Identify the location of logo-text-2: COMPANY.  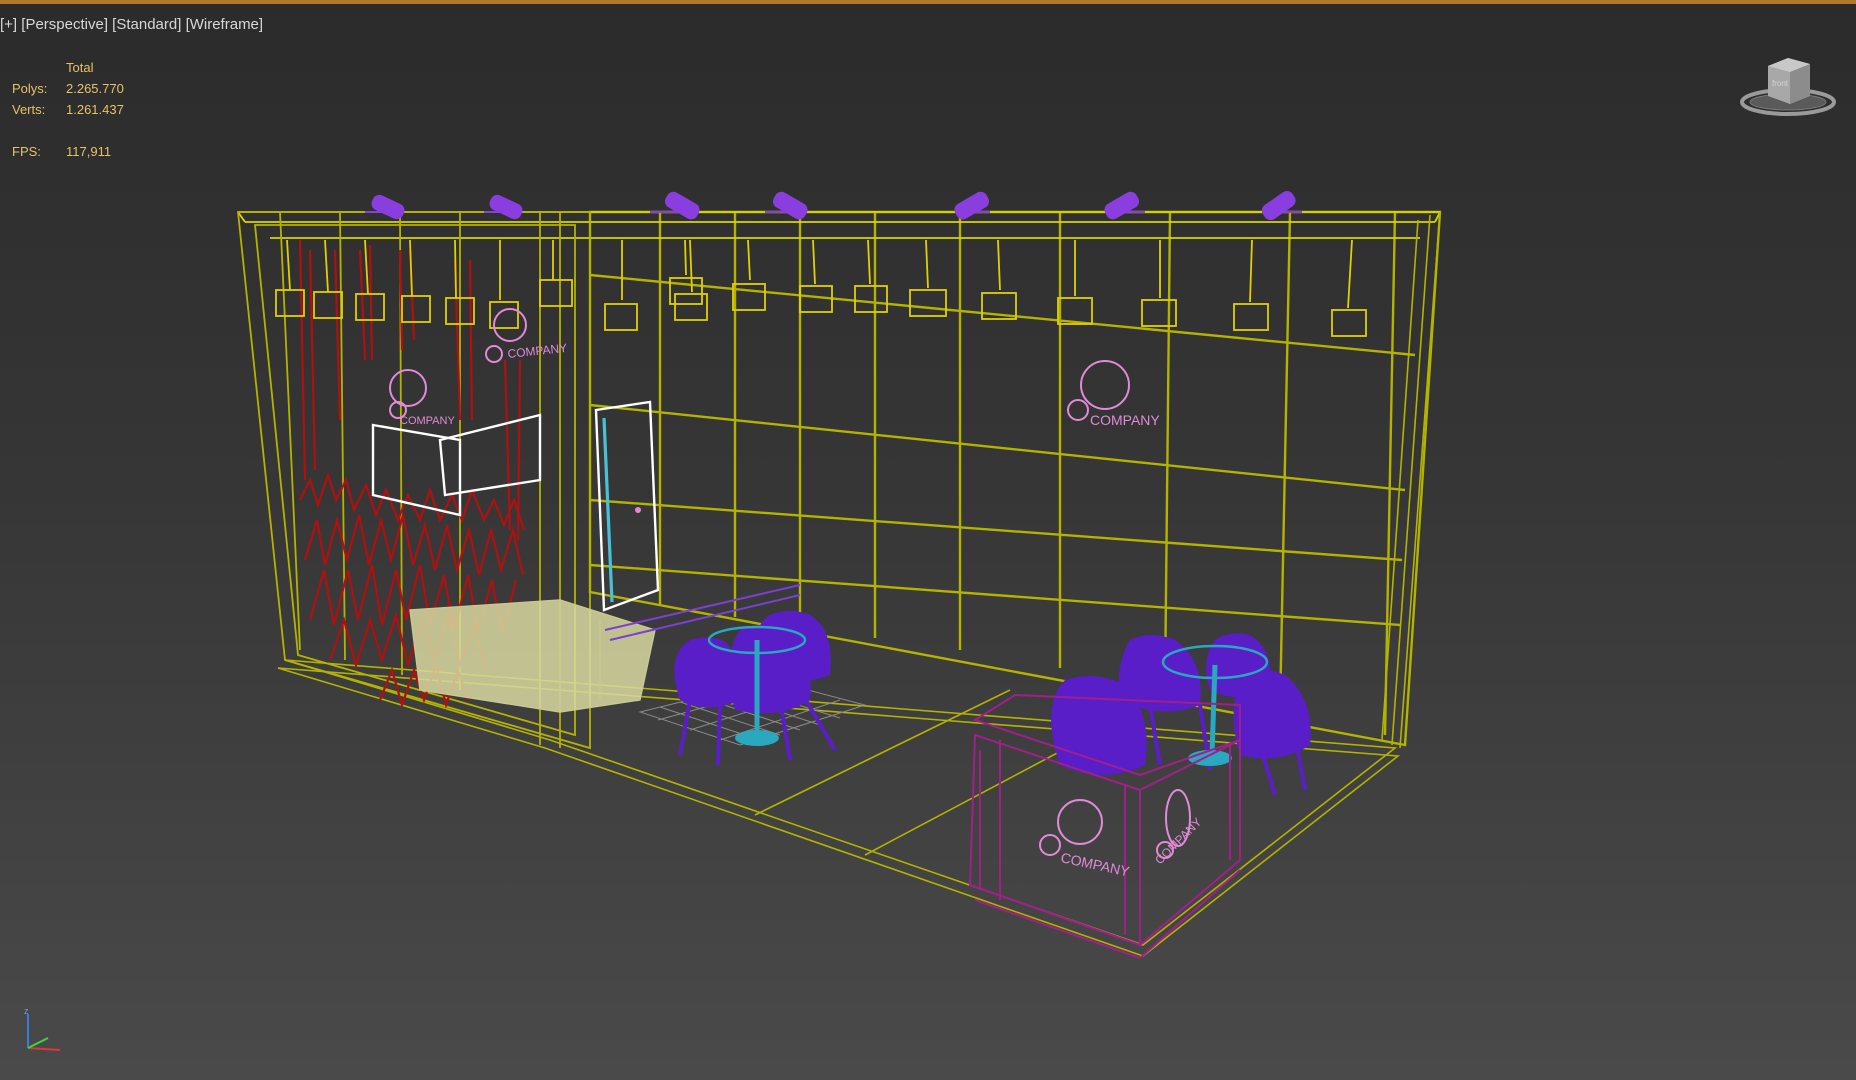
(537, 351).